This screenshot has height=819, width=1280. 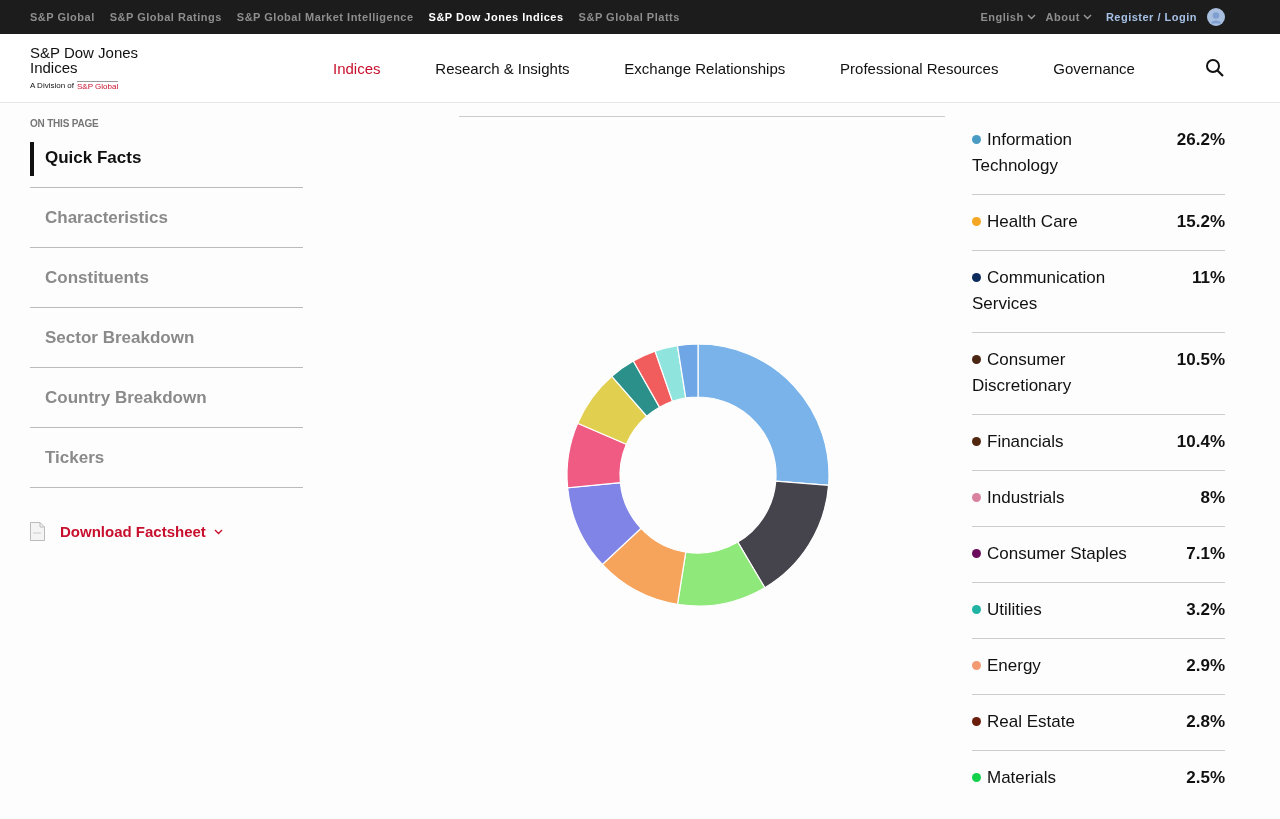 I want to click on document-icon, so click(x=37, y=531).